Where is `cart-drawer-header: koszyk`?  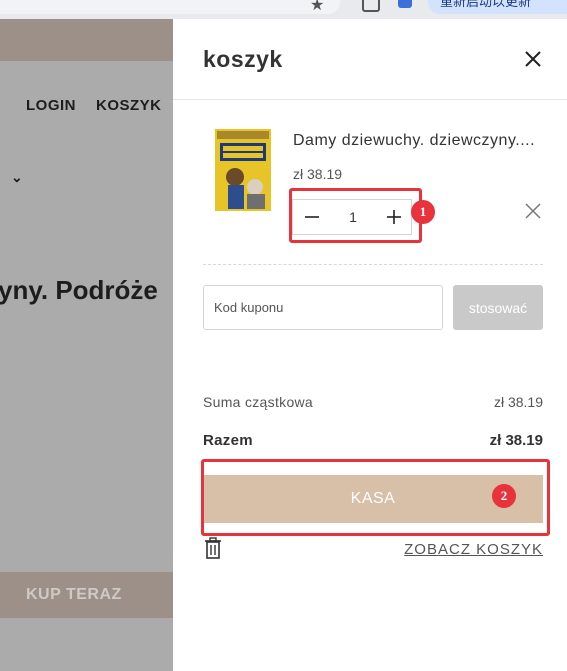 cart-drawer-header: koszyk is located at coordinates (370, 59).